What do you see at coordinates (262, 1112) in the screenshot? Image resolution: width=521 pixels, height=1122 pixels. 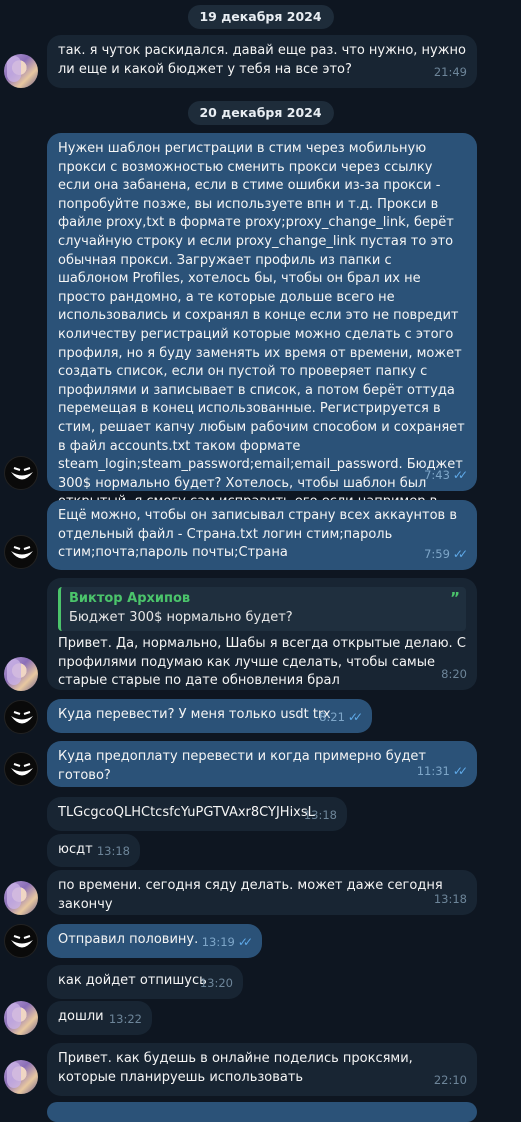 I see `message-bubble` at bounding box center [262, 1112].